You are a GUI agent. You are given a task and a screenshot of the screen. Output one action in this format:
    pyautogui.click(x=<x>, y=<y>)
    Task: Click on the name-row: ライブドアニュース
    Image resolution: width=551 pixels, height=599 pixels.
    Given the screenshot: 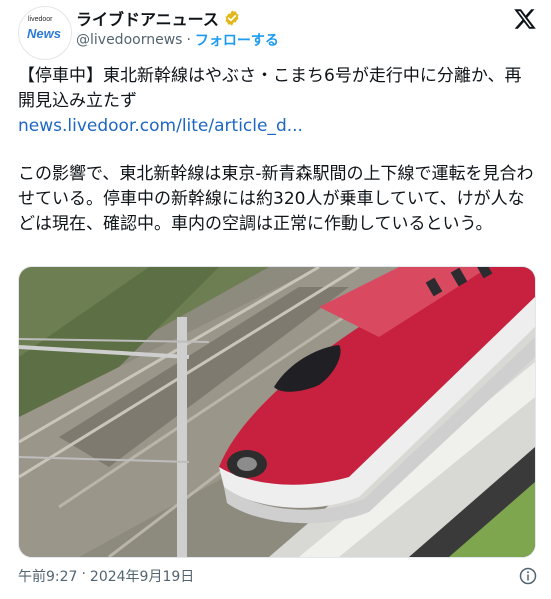 What is the action you would take?
    pyautogui.click(x=158, y=18)
    